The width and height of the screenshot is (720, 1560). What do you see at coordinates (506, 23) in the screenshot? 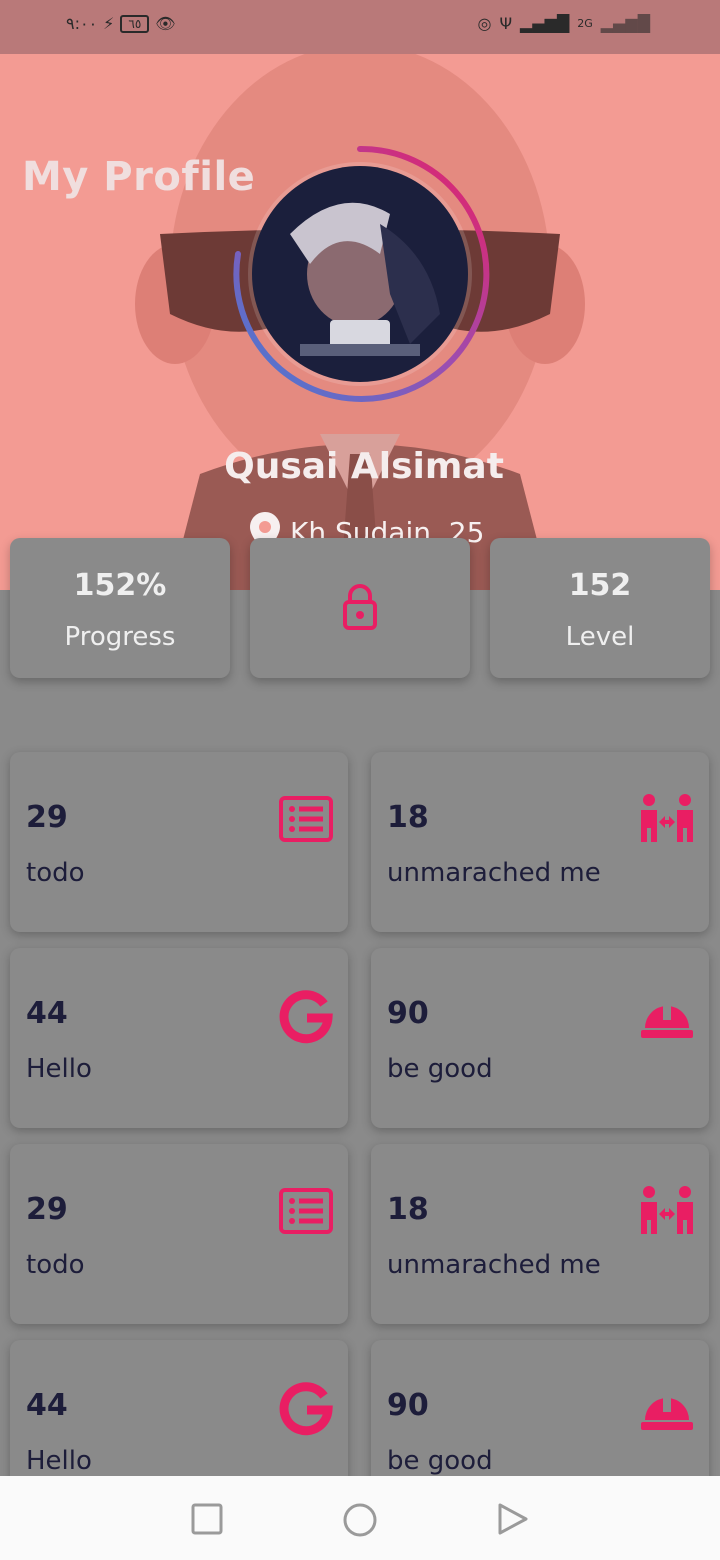
I see `usb-icon: Ψ` at bounding box center [506, 23].